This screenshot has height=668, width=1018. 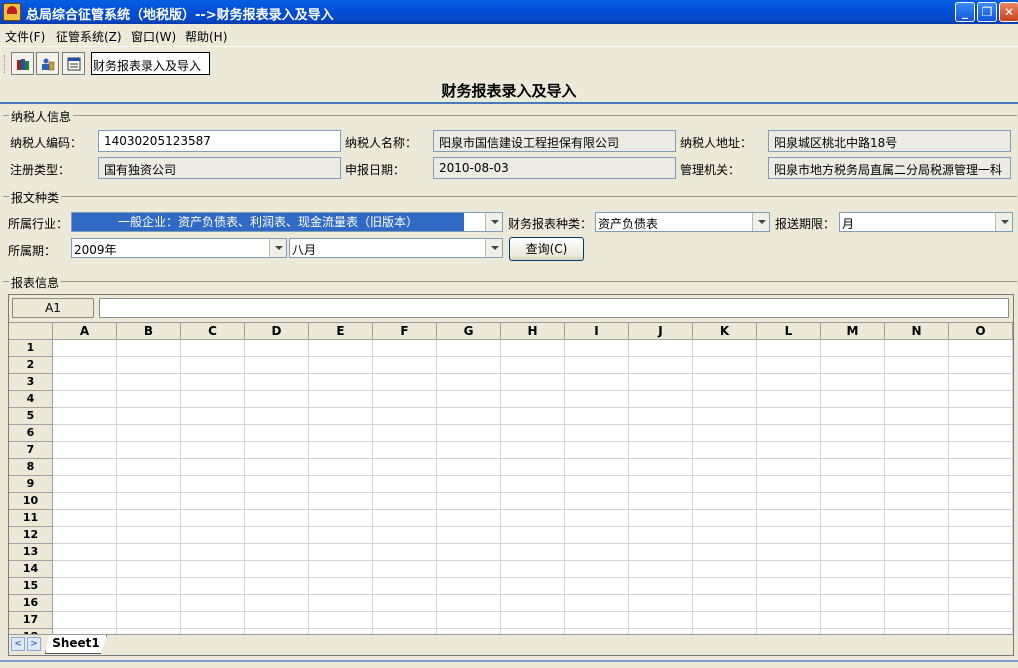 I want to click on column-header: H, so click(x=533, y=331).